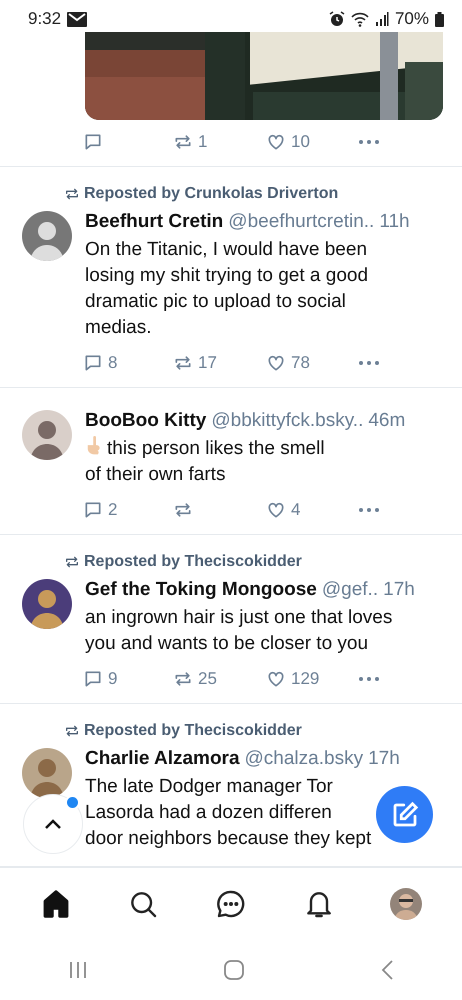  Describe the element at coordinates (145, 421) in the screenshot. I see `author-name: BooBoo Kitty` at that location.